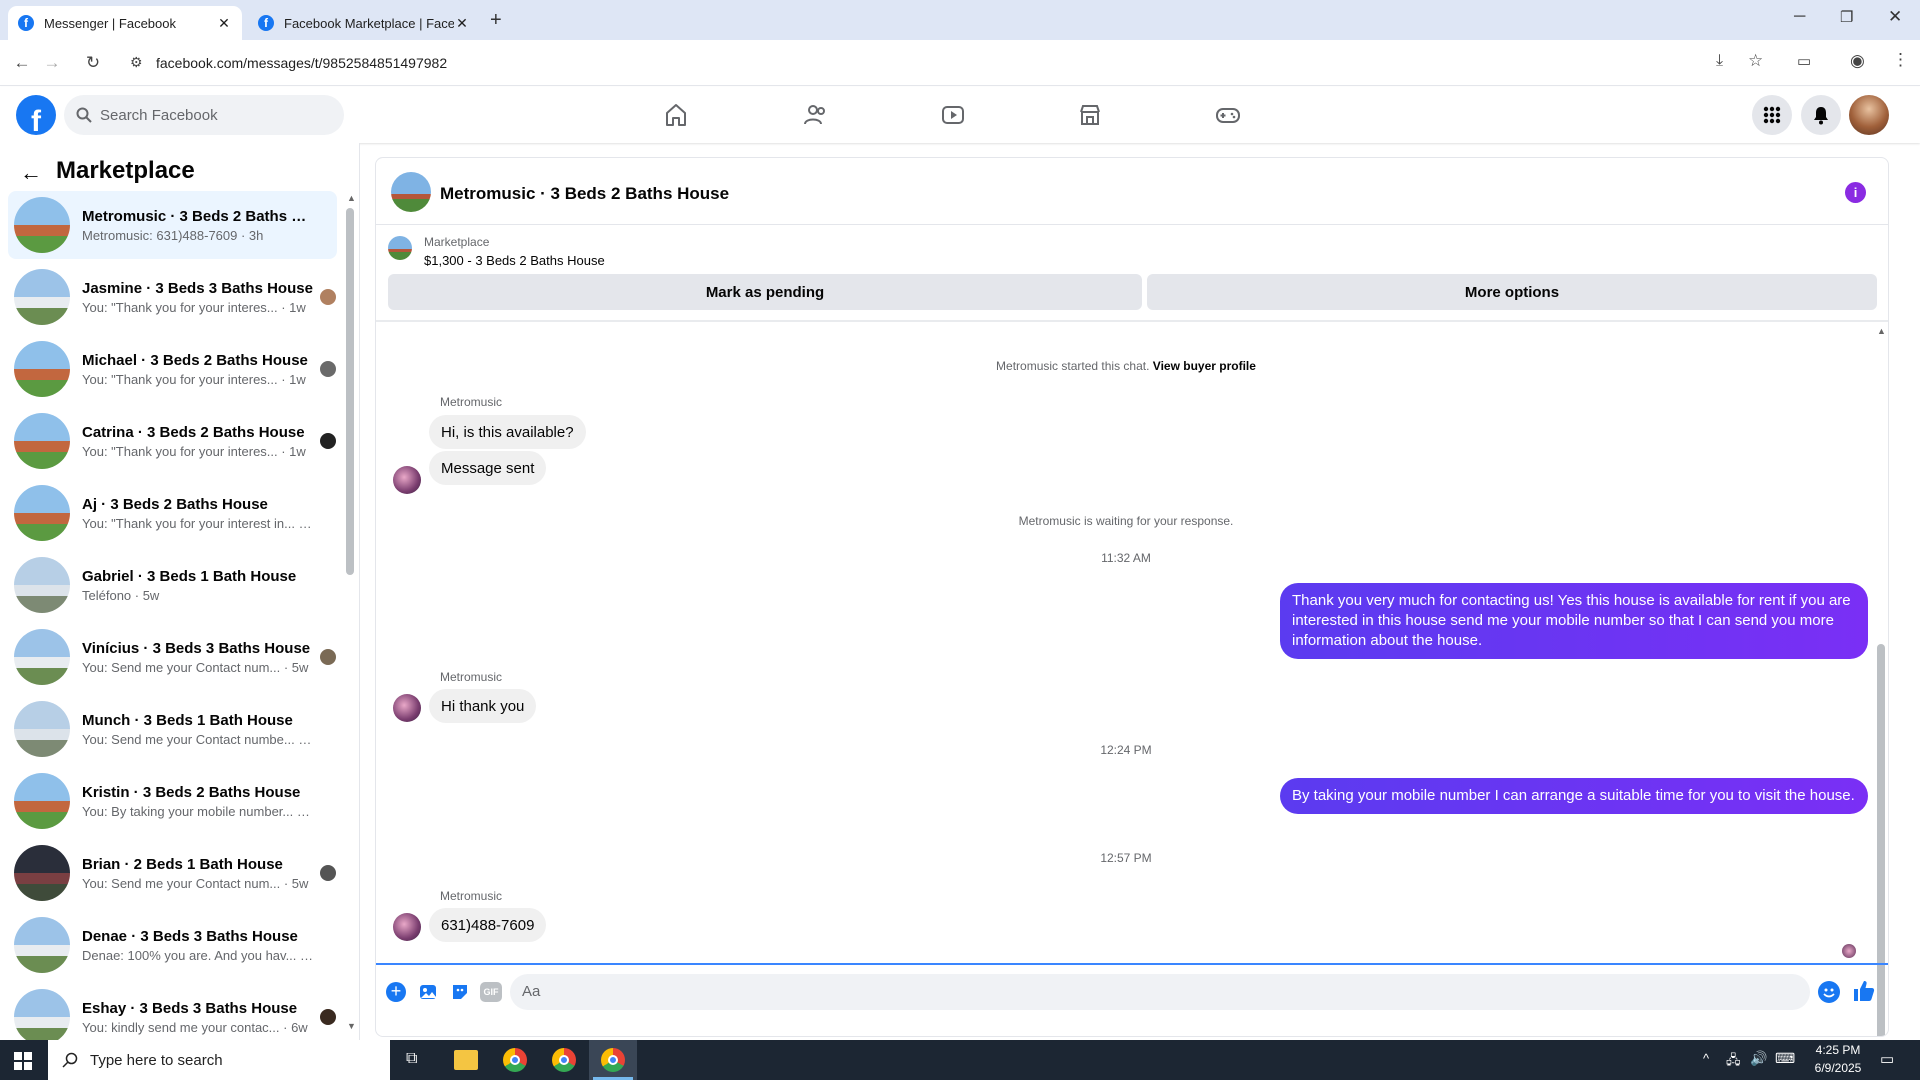  What do you see at coordinates (1887, 1059) in the screenshot?
I see `notification-center-icon: ▭` at bounding box center [1887, 1059].